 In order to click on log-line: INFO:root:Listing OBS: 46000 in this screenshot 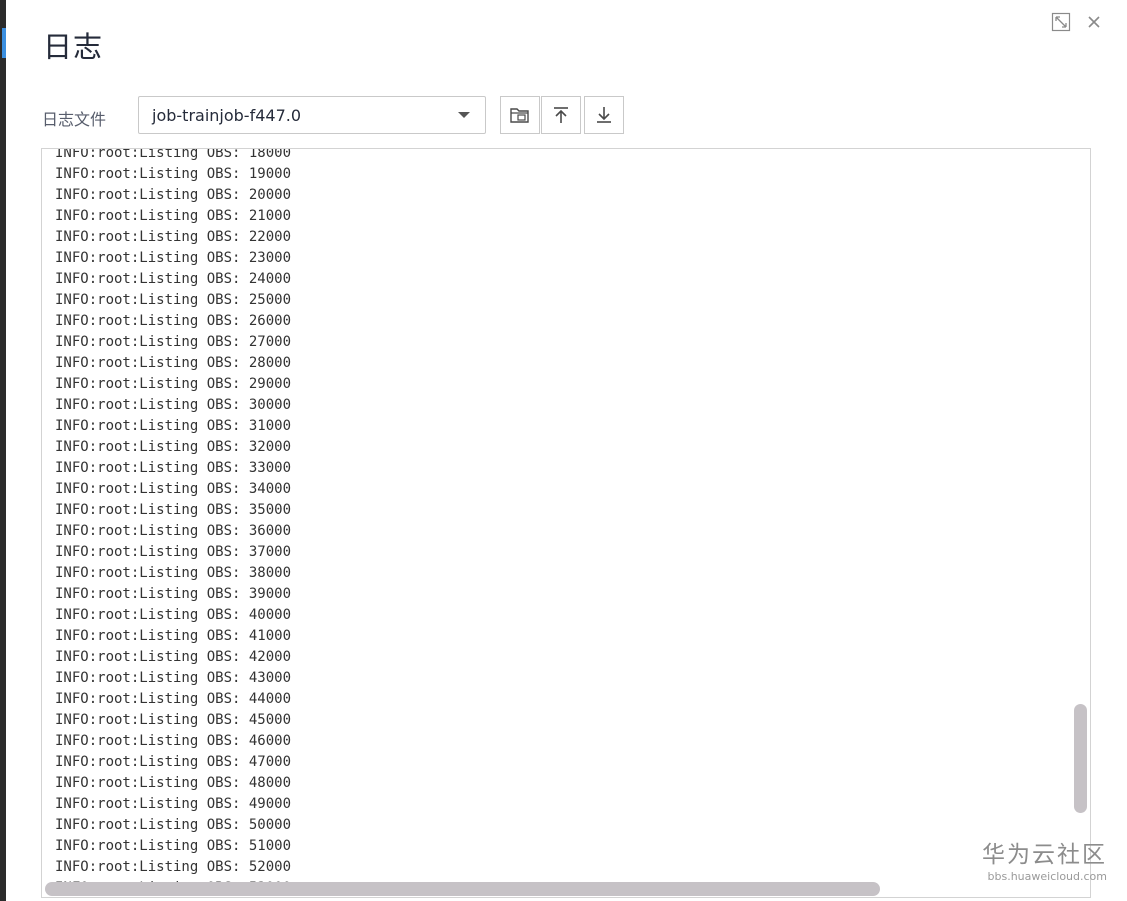, I will do `click(173, 741)`.